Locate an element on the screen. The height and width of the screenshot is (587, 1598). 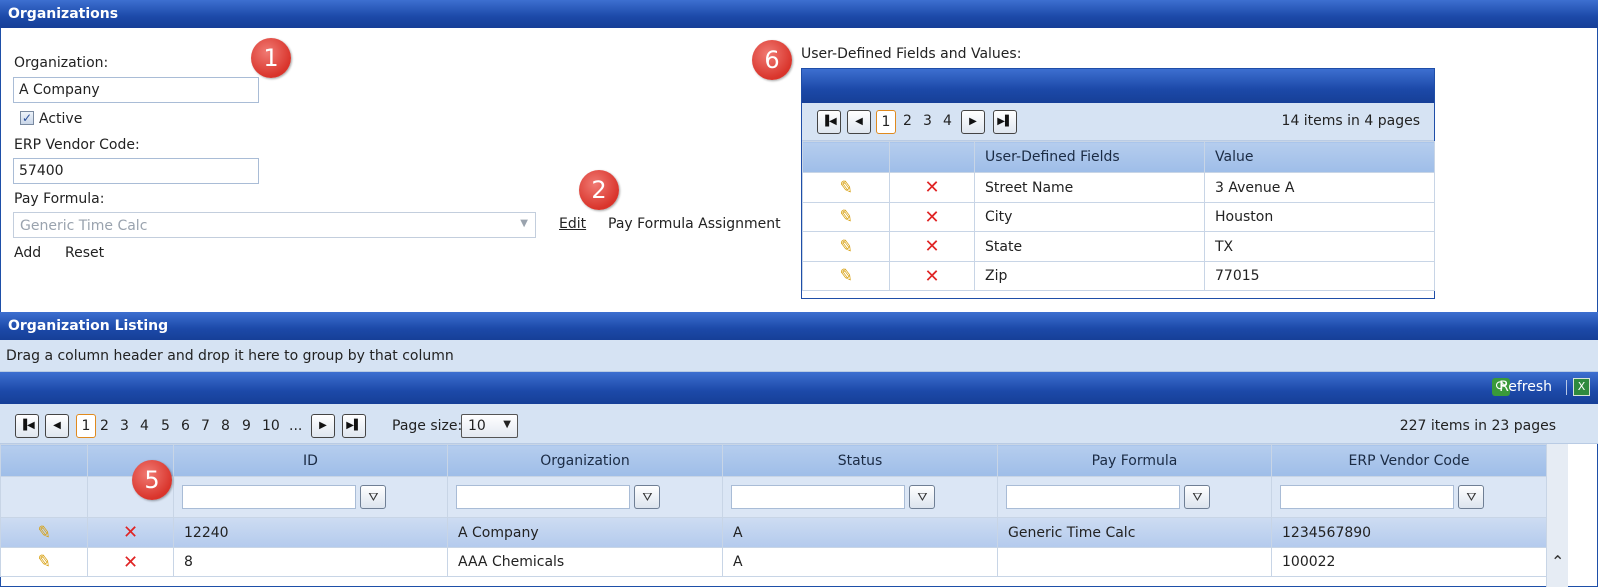
erp-vendor-code-cell: 1234567890 is located at coordinates (1409, 532).